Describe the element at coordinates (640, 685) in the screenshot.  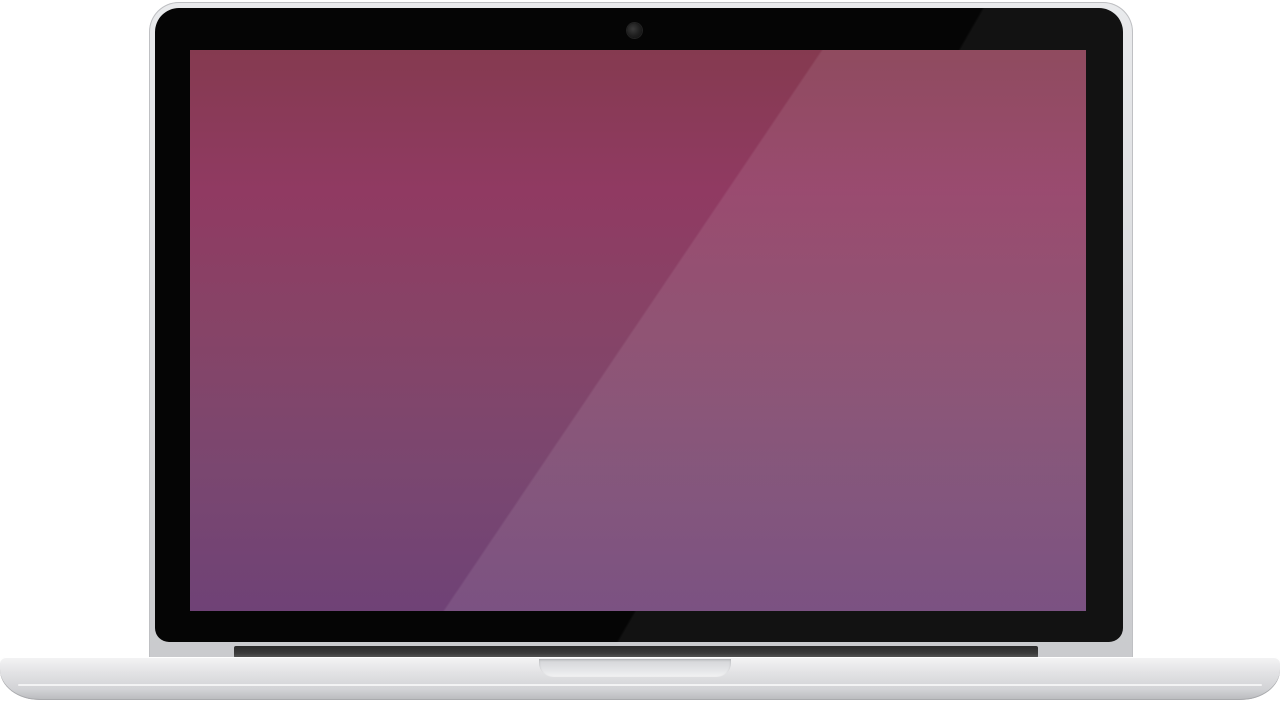
I see `base-highlight` at that location.